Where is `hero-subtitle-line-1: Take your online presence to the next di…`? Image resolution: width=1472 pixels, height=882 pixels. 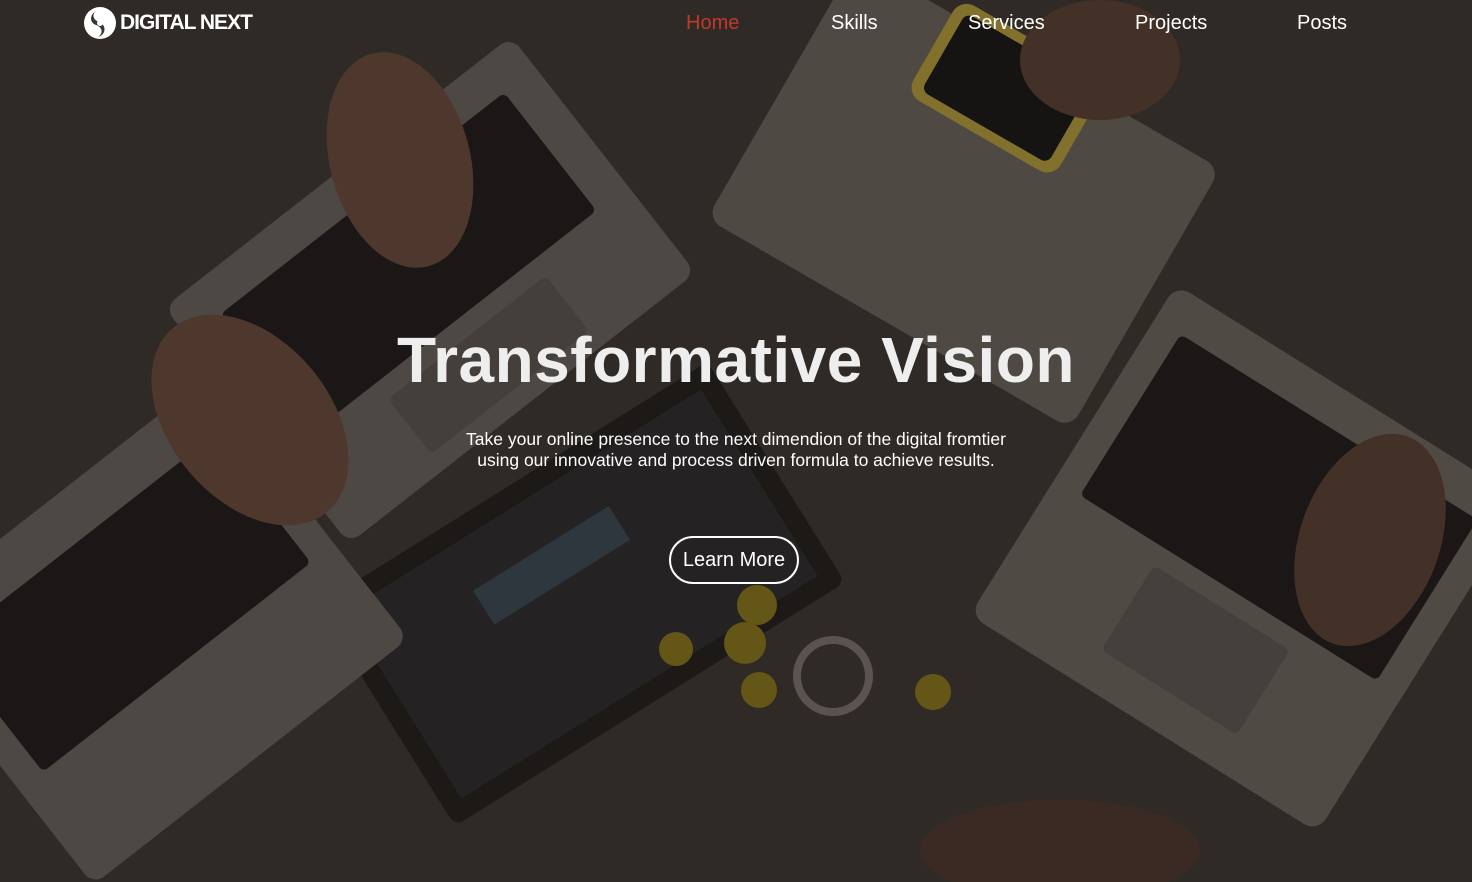 hero-subtitle-line-1: Take your online presence to the next di… is located at coordinates (736, 439).